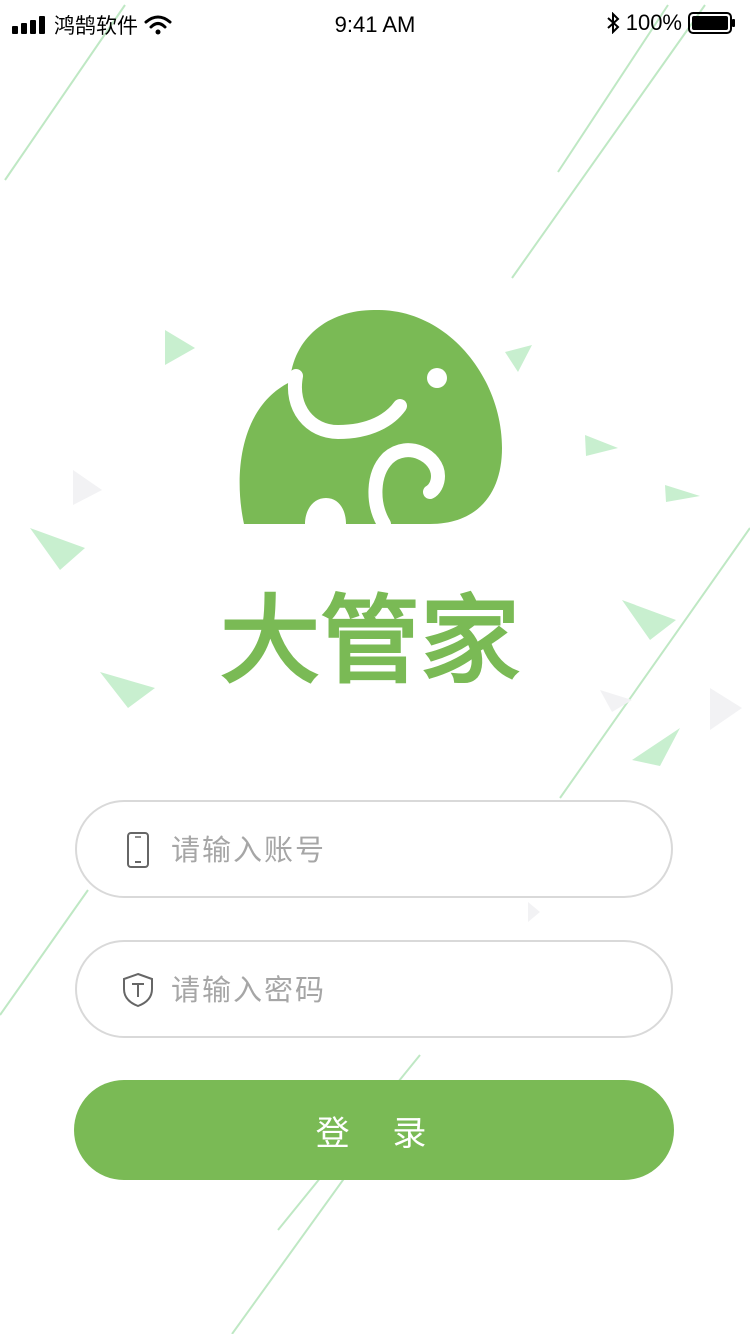 The height and width of the screenshot is (1334, 750). What do you see at coordinates (374, 1130) in the screenshot?
I see `login-button: 登 录` at bounding box center [374, 1130].